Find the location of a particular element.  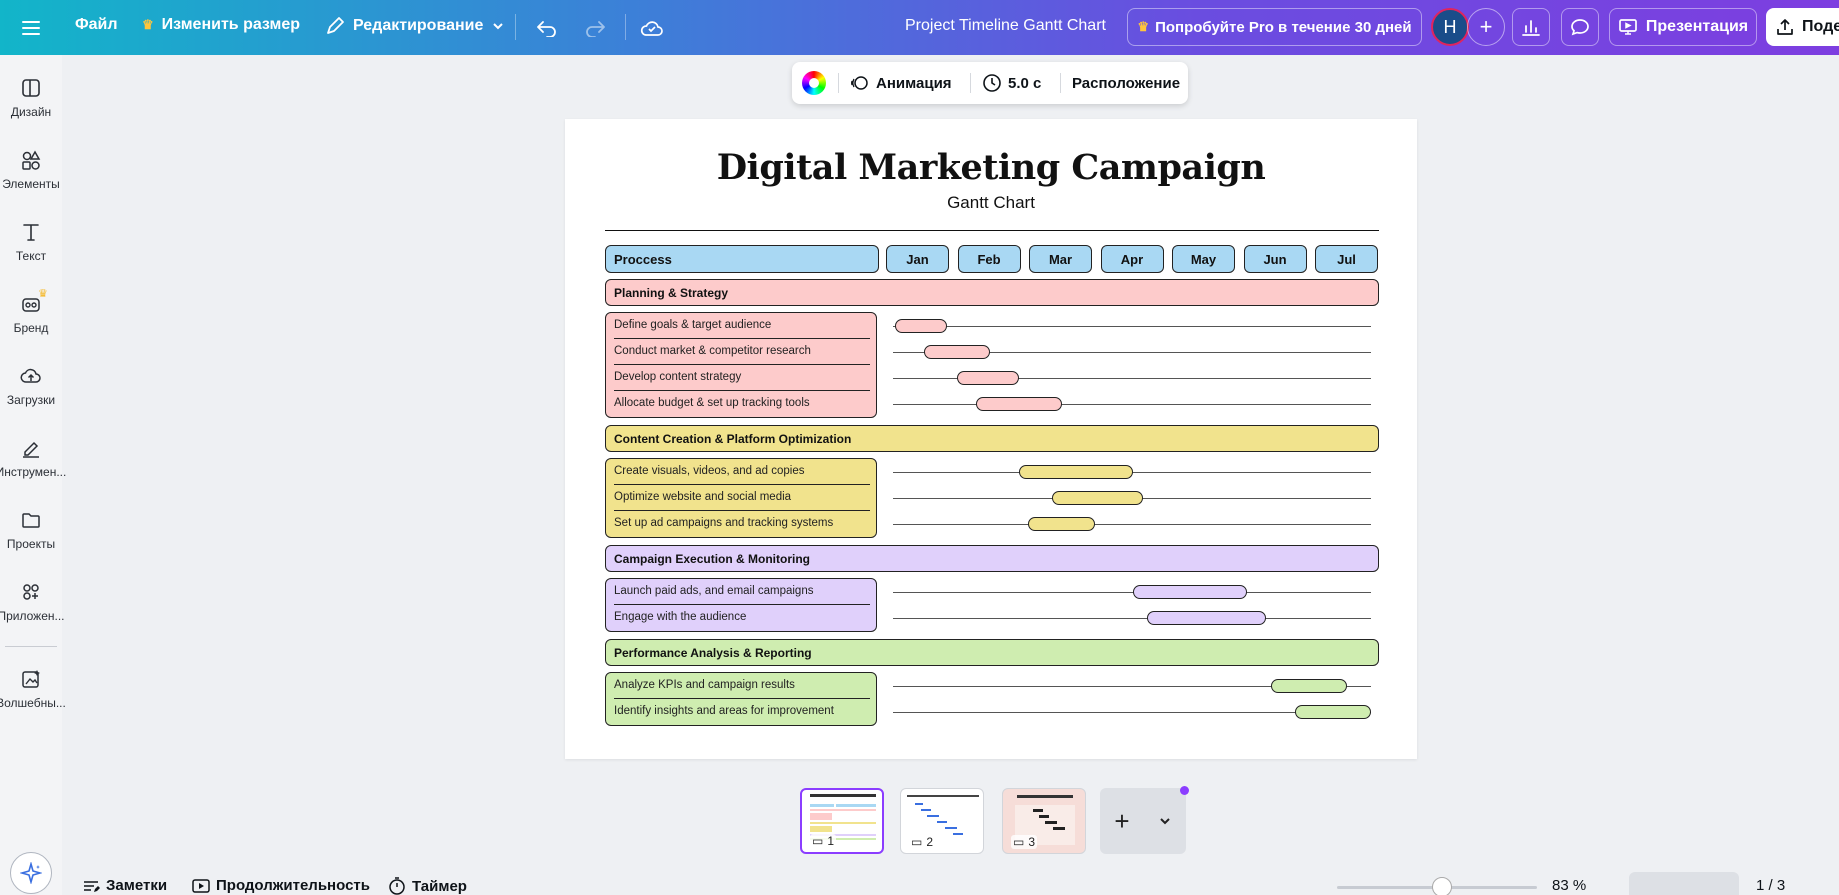

page-thumbnail-2: ▭ 2 is located at coordinates (942, 821).